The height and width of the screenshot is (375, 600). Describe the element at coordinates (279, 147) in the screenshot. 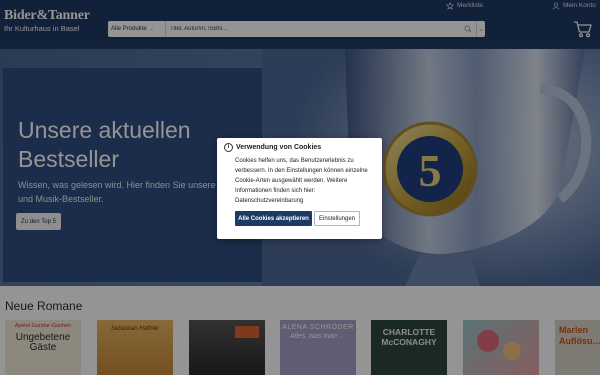

I see `cookie-dialog-title: Verwendung von Cookies` at that location.